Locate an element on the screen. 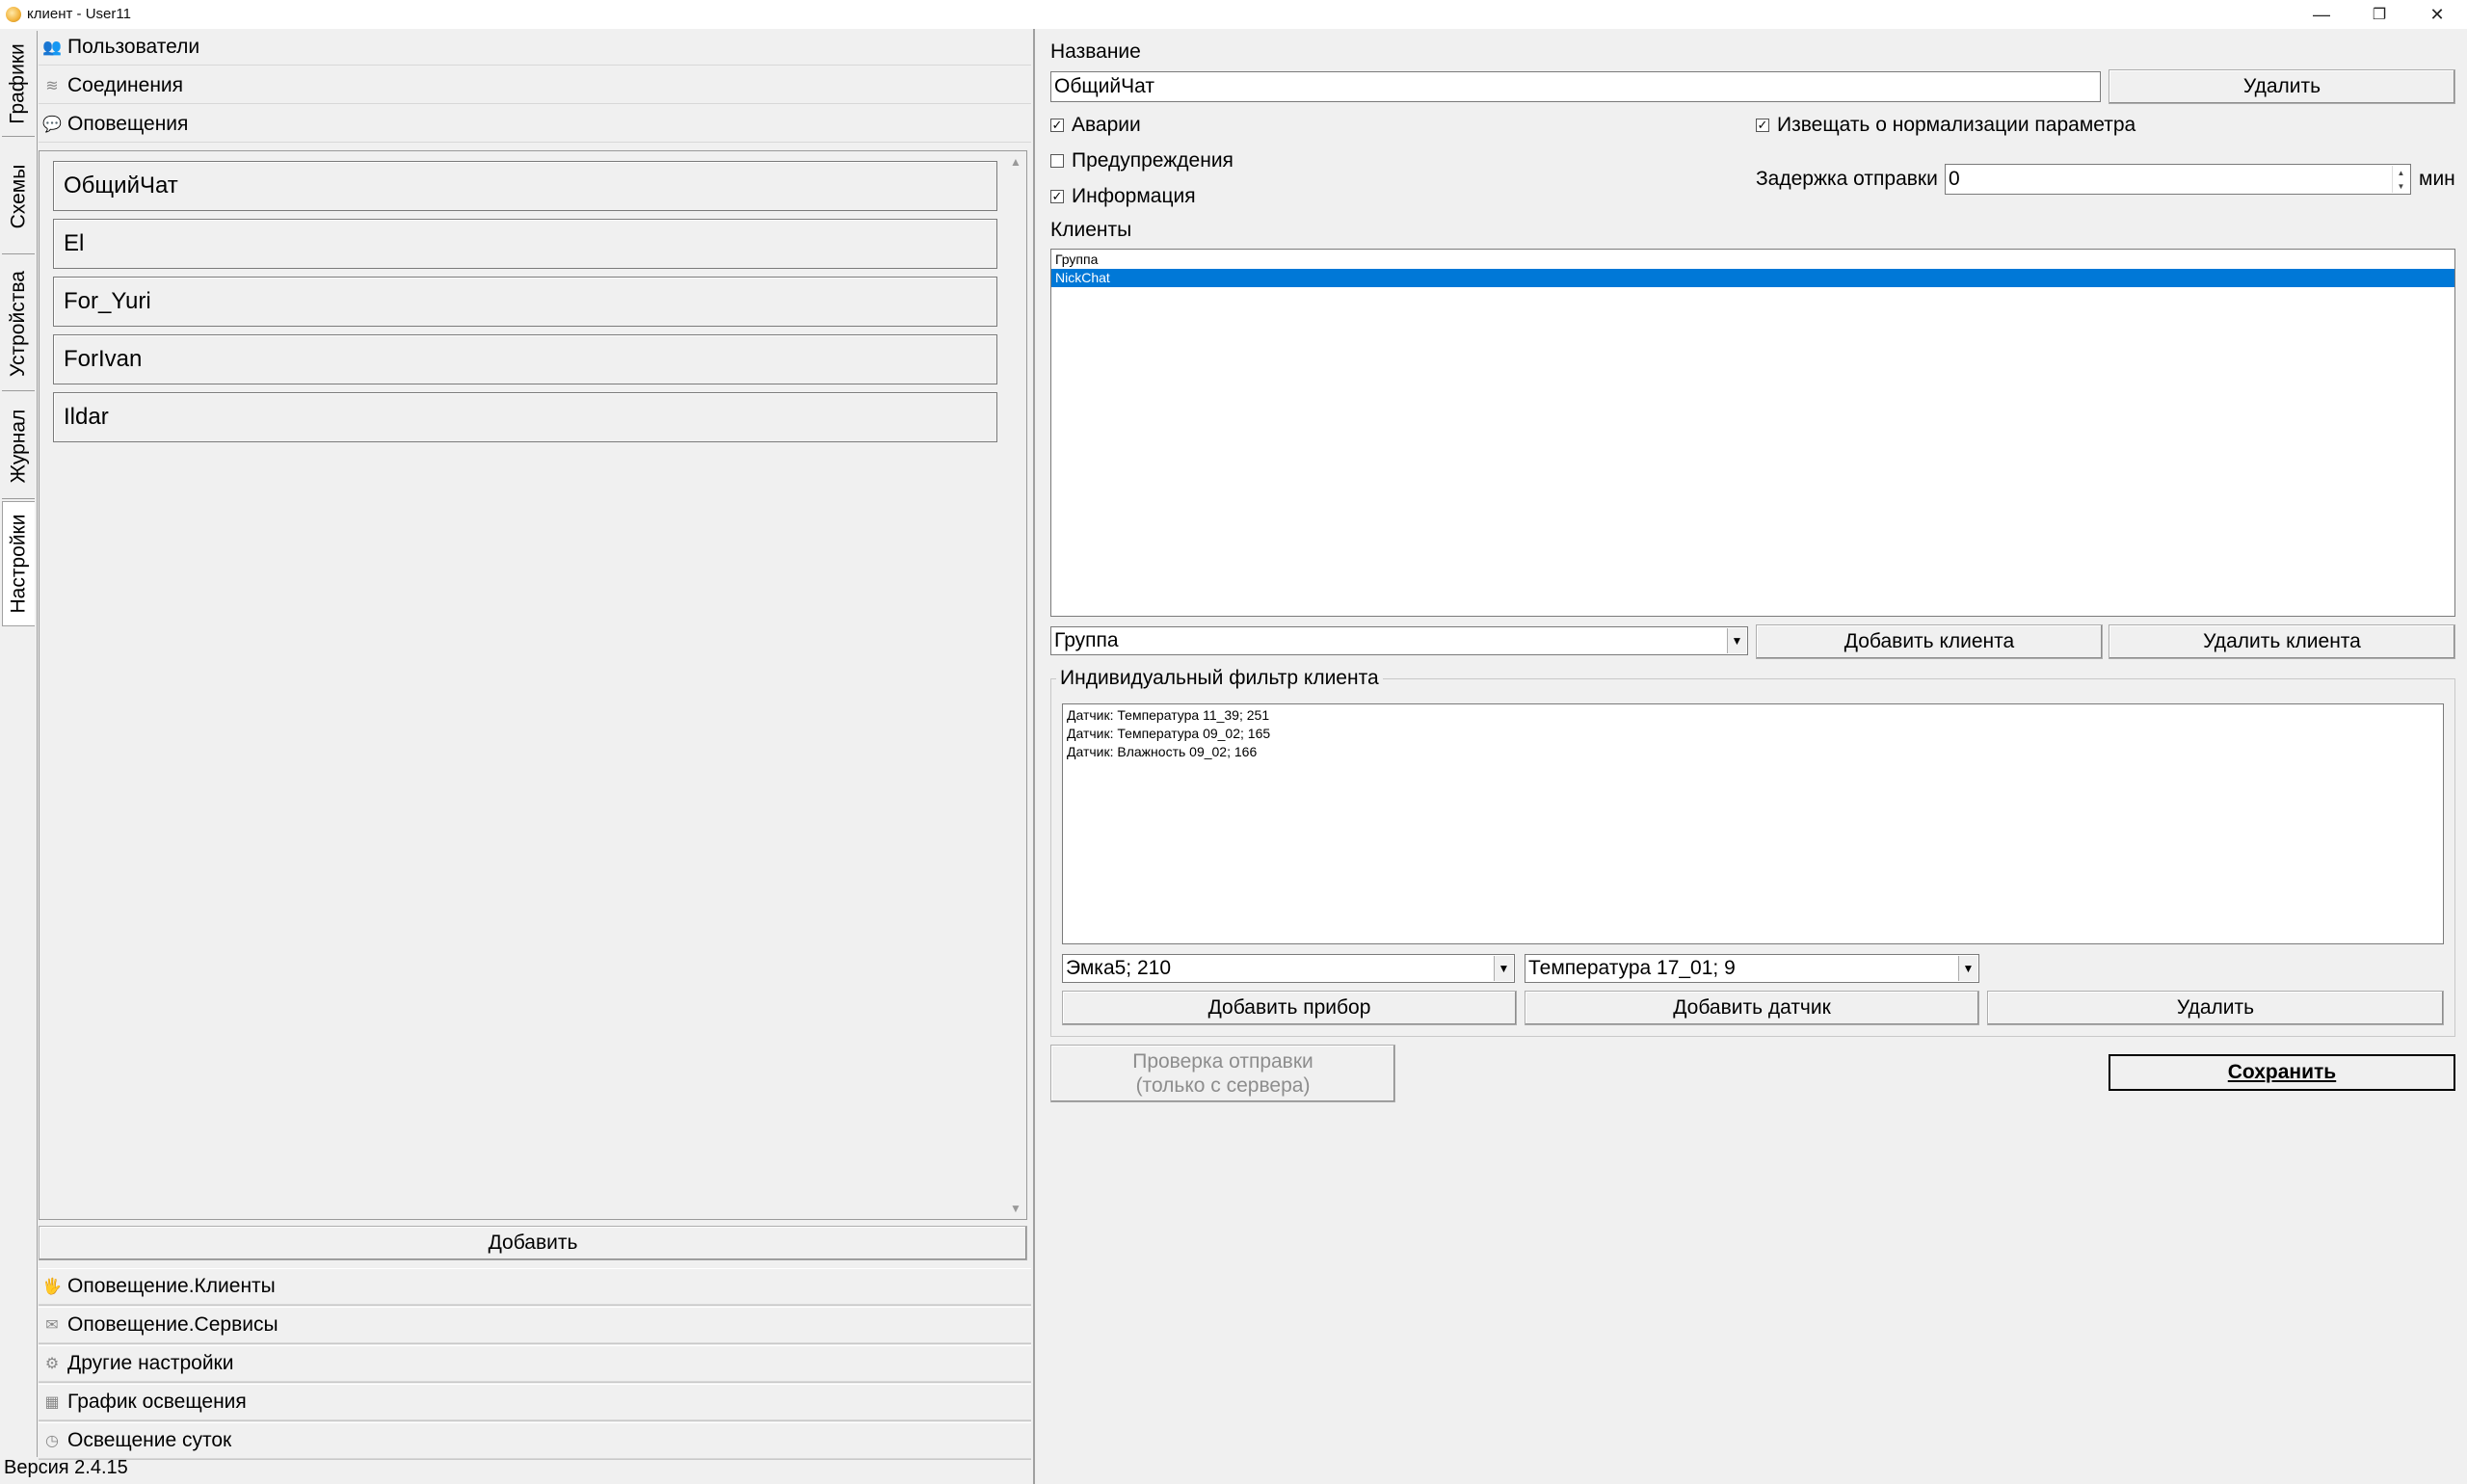 Image resolution: width=2467 pixels, height=1484 pixels. add-device-button: Добавить прибор is located at coordinates (1289, 1008).